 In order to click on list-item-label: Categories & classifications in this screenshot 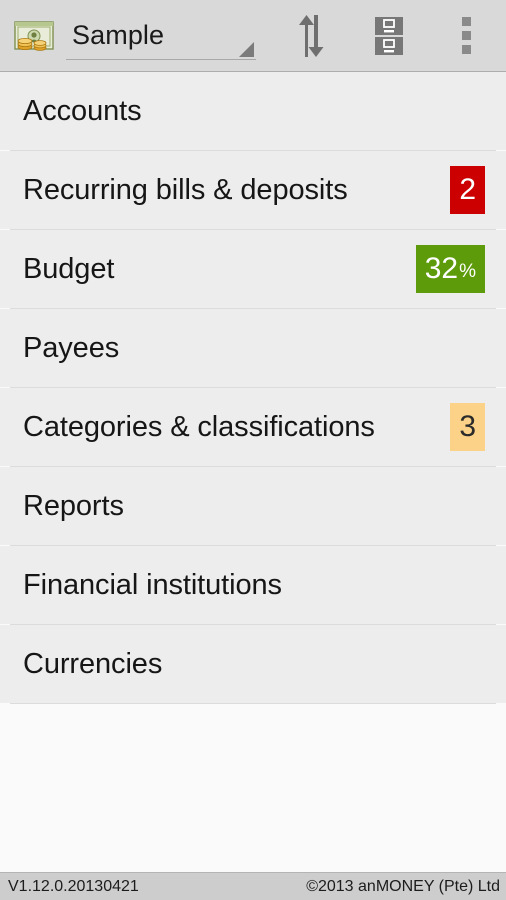, I will do `click(199, 426)`.